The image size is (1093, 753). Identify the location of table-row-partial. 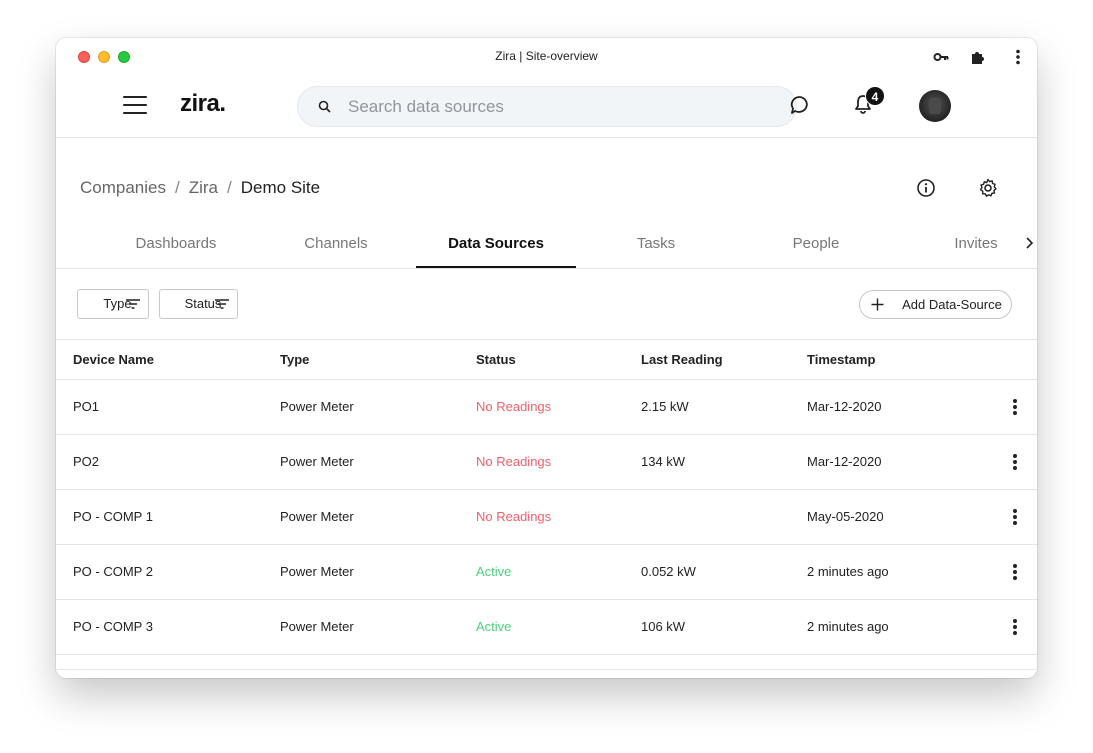
(546, 662).